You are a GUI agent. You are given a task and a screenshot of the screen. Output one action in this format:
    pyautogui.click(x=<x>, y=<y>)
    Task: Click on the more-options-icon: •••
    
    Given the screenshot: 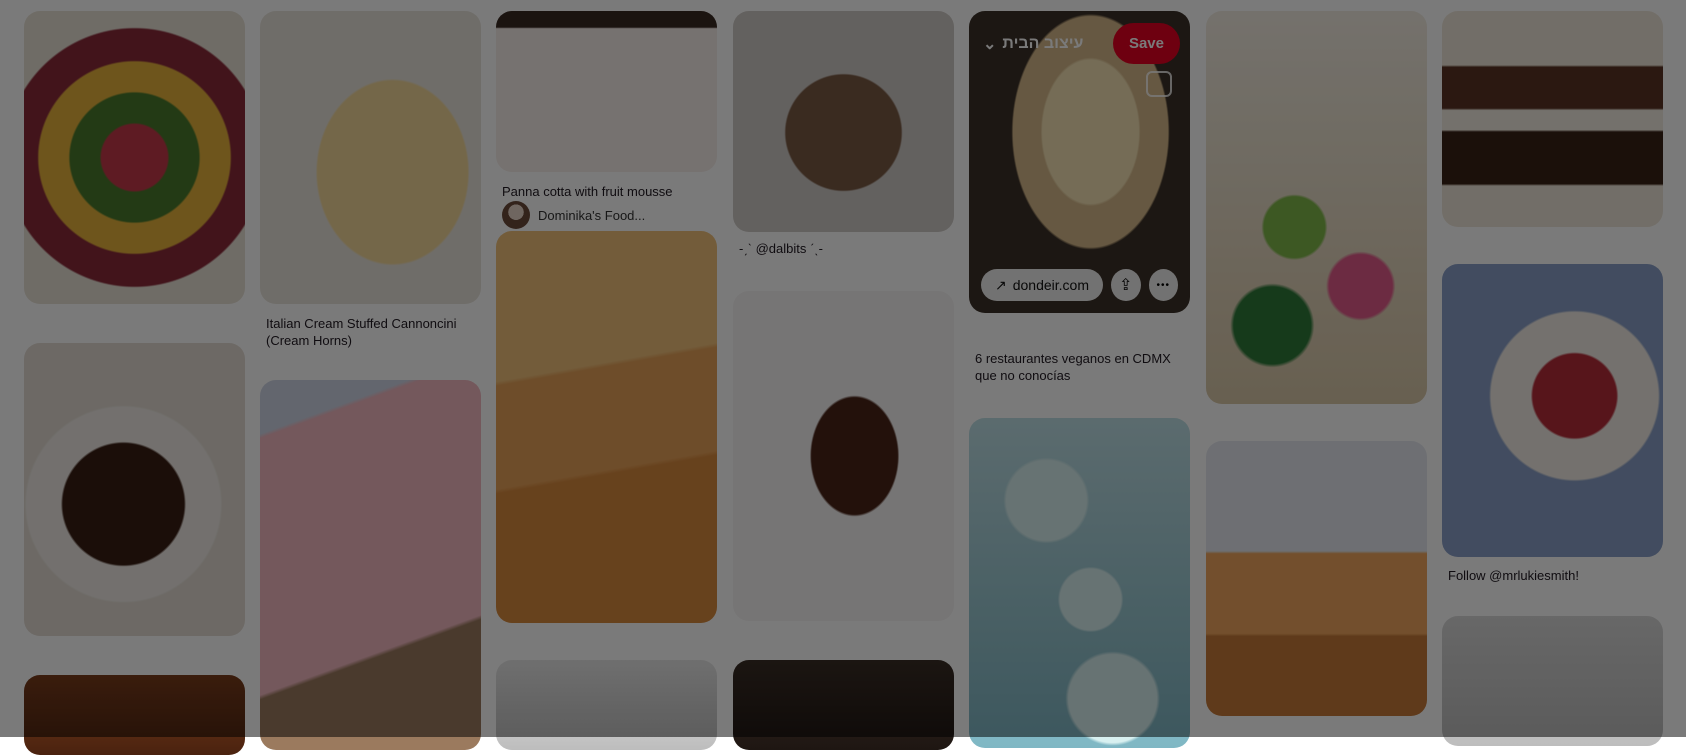 What is the action you would take?
    pyautogui.click(x=1163, y=285)
    